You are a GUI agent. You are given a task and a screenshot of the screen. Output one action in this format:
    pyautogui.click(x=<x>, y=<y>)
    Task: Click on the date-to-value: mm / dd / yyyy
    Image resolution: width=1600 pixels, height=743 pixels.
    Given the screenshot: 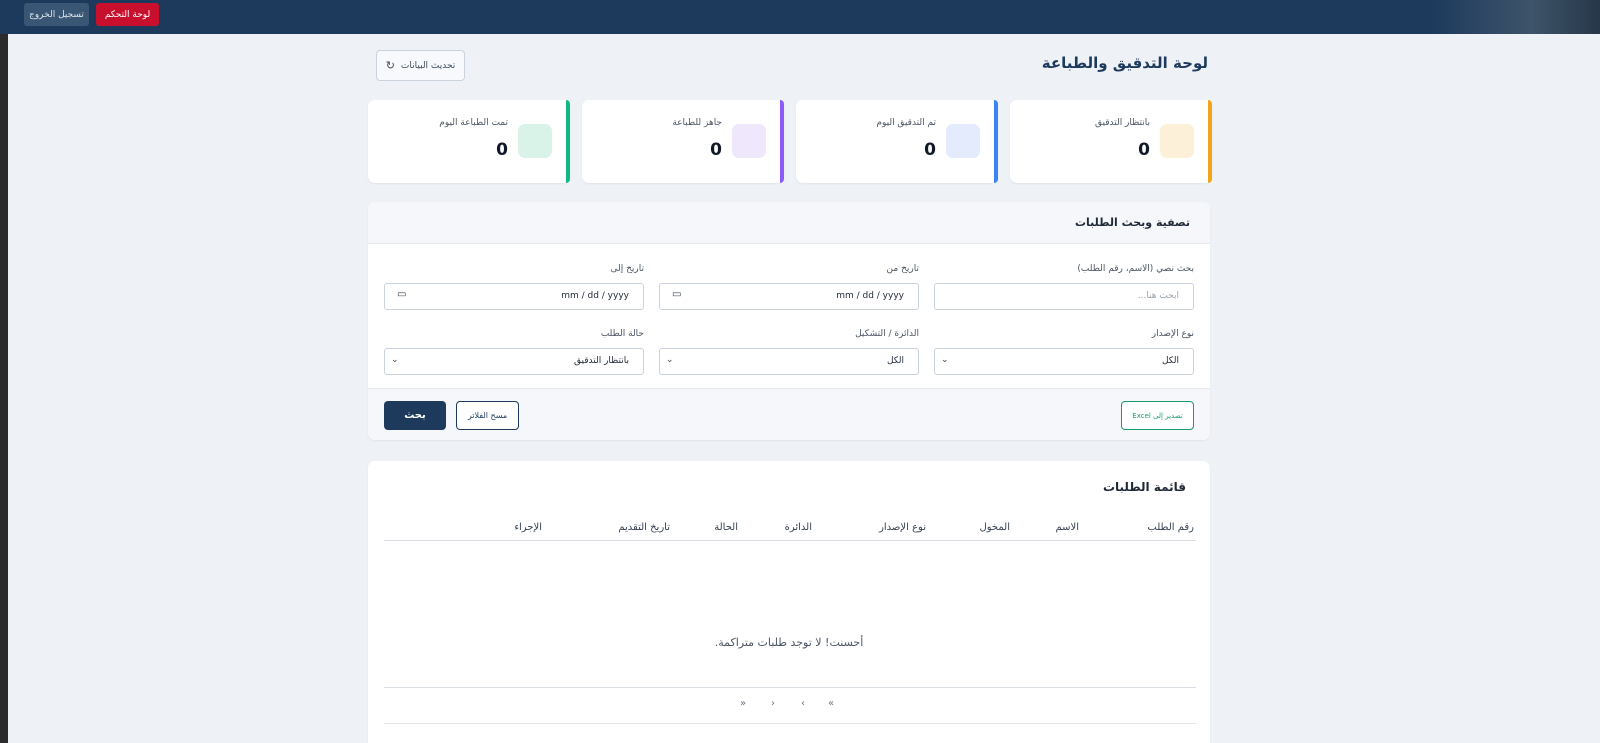 What is the action you would take?
    pyautogui.click(x=595, y=296)
    